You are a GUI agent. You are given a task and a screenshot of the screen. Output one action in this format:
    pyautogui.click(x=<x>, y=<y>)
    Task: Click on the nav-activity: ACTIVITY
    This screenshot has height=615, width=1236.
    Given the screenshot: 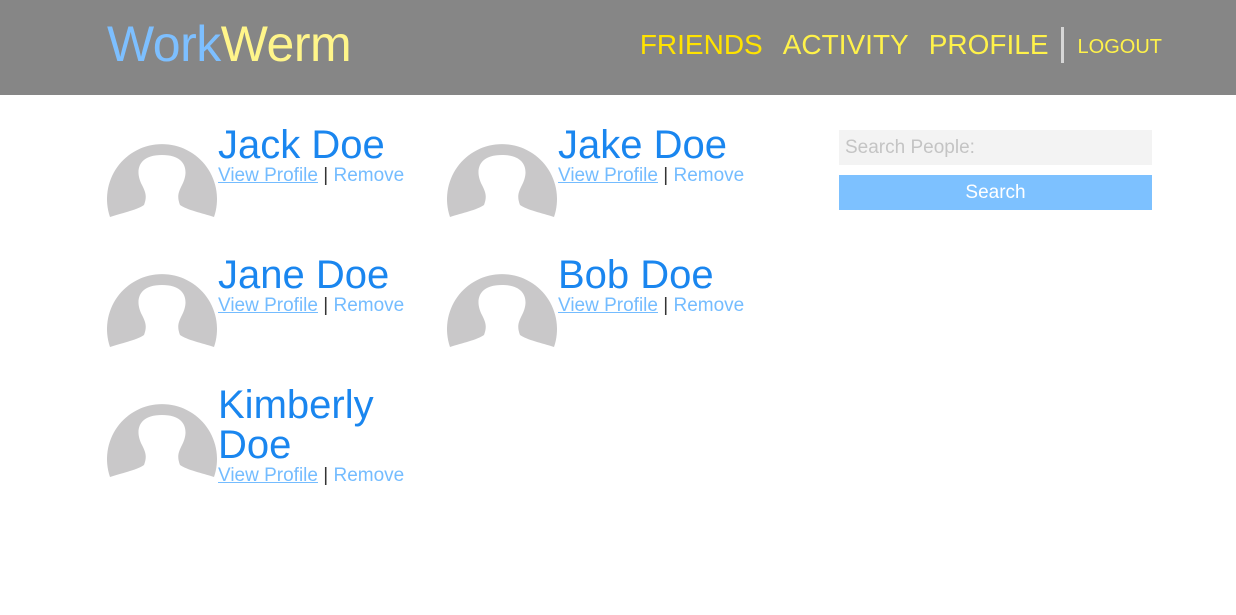 What is the action you would take?
    pyautogui.click(x=846, y=45)
    